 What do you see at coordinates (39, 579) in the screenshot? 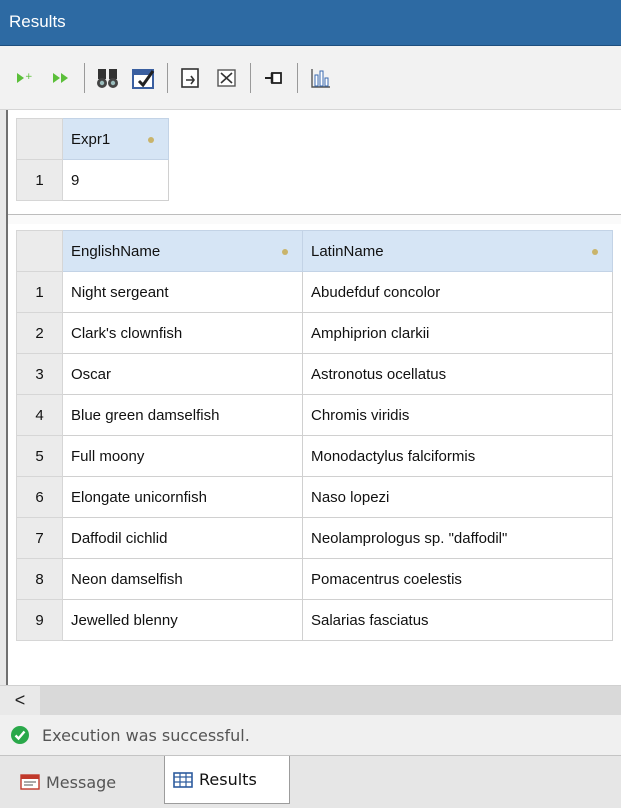
I see `row-number: 8` at bounding box center [39, 579].